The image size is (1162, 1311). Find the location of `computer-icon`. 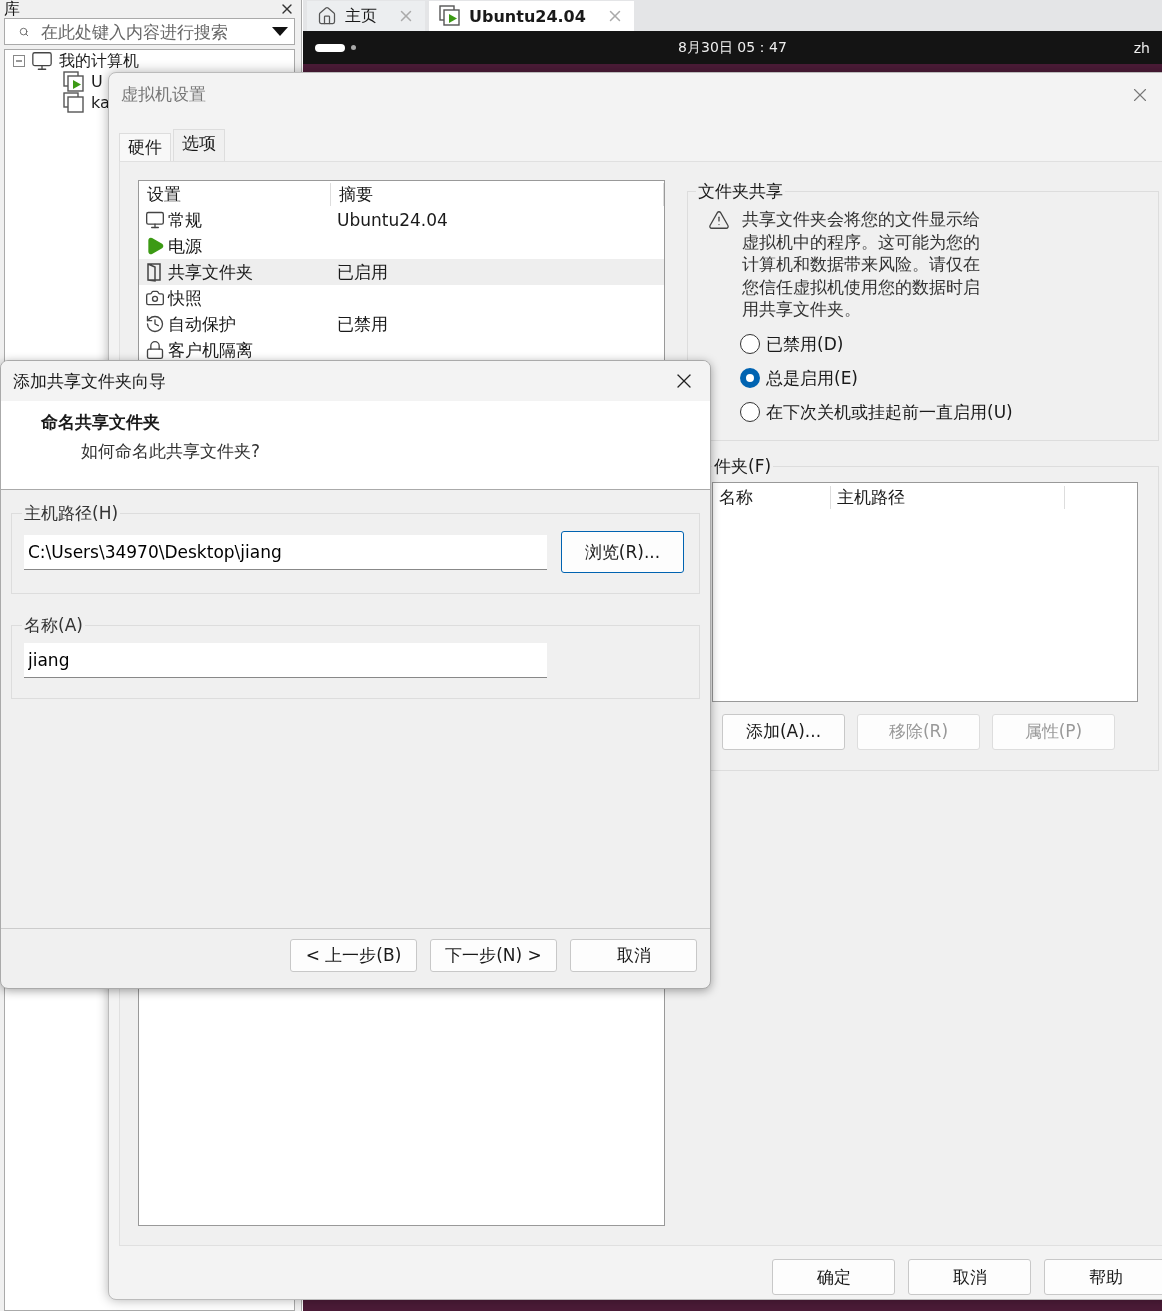

computer-icon is located at coordinates (42, 60).